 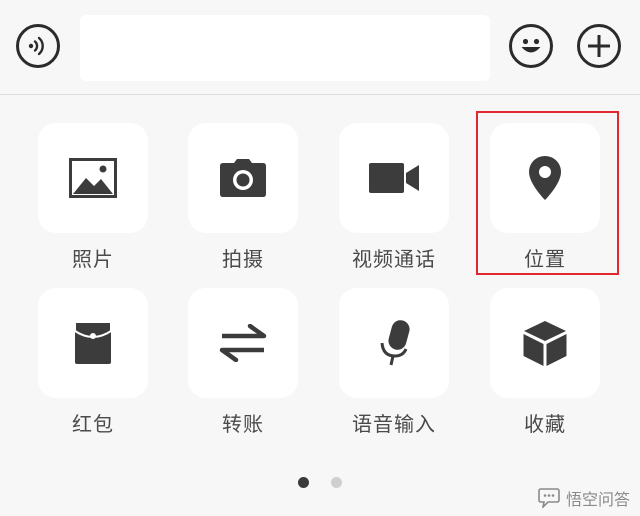 I want to click on chat-bubble-icon, so click(x=549, y=498).